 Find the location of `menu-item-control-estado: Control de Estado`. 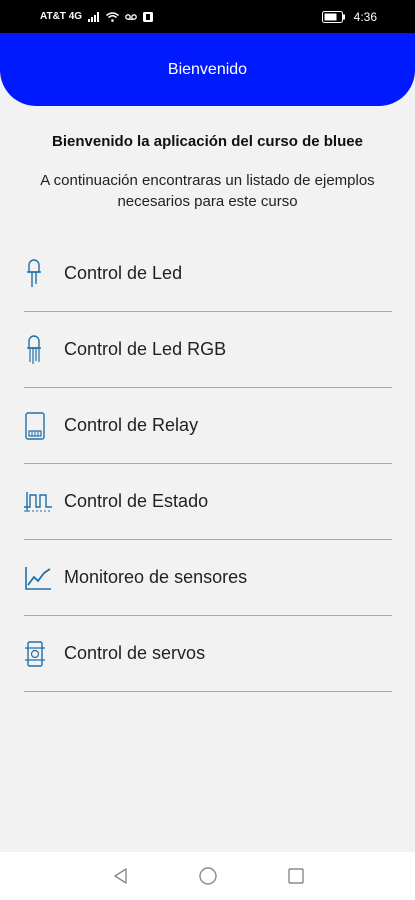

menu-item-control-estado: Control de Estado is located at coordinates (208, 502).